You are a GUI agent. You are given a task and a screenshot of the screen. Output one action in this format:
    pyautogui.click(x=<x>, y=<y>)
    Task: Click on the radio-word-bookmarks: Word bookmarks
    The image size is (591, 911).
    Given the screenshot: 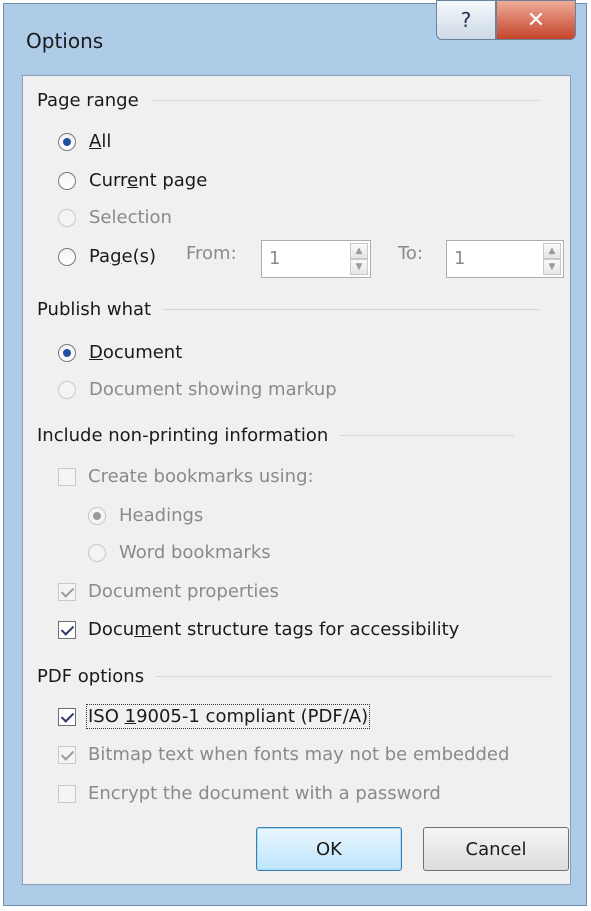 What is the action you would take?
    pyautogui.click(x=179, y=552)
    